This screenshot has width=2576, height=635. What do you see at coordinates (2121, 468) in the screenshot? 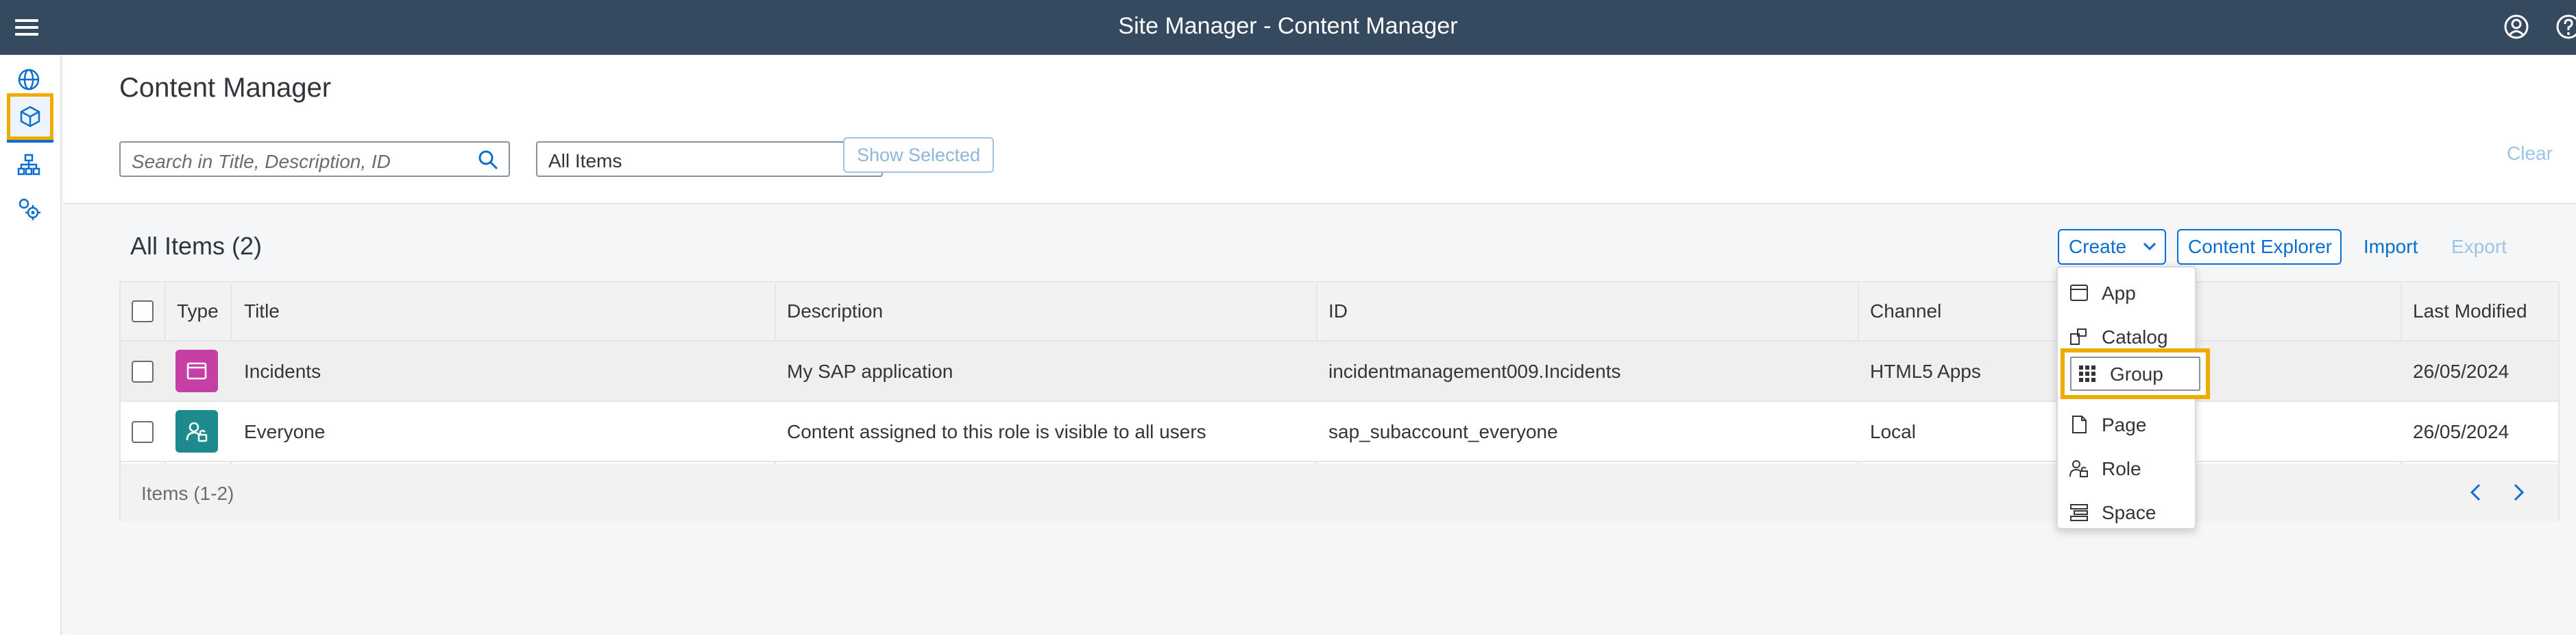
I see `menu-item-label: Role` at bounding box center [2121, 468].